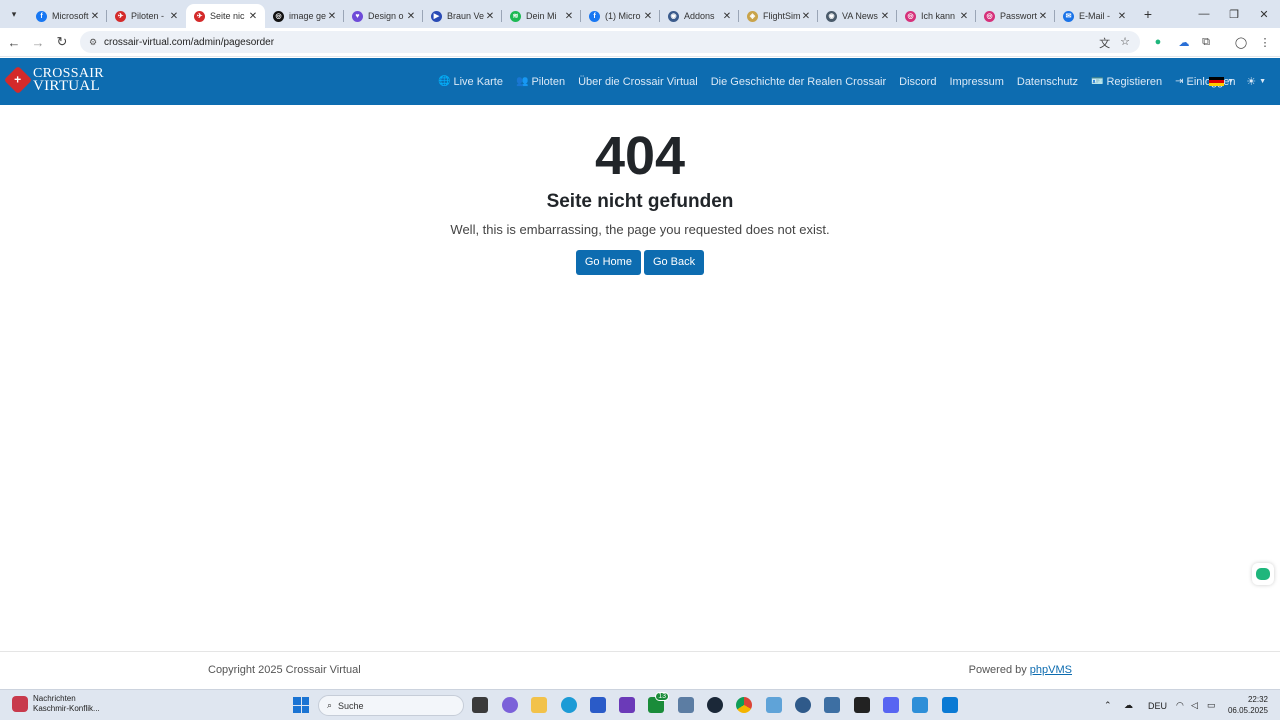 This screenshot has height=720, width=1280. I want to click on browser-tab: ◎ Ich kann ✕, so click(936, 16).